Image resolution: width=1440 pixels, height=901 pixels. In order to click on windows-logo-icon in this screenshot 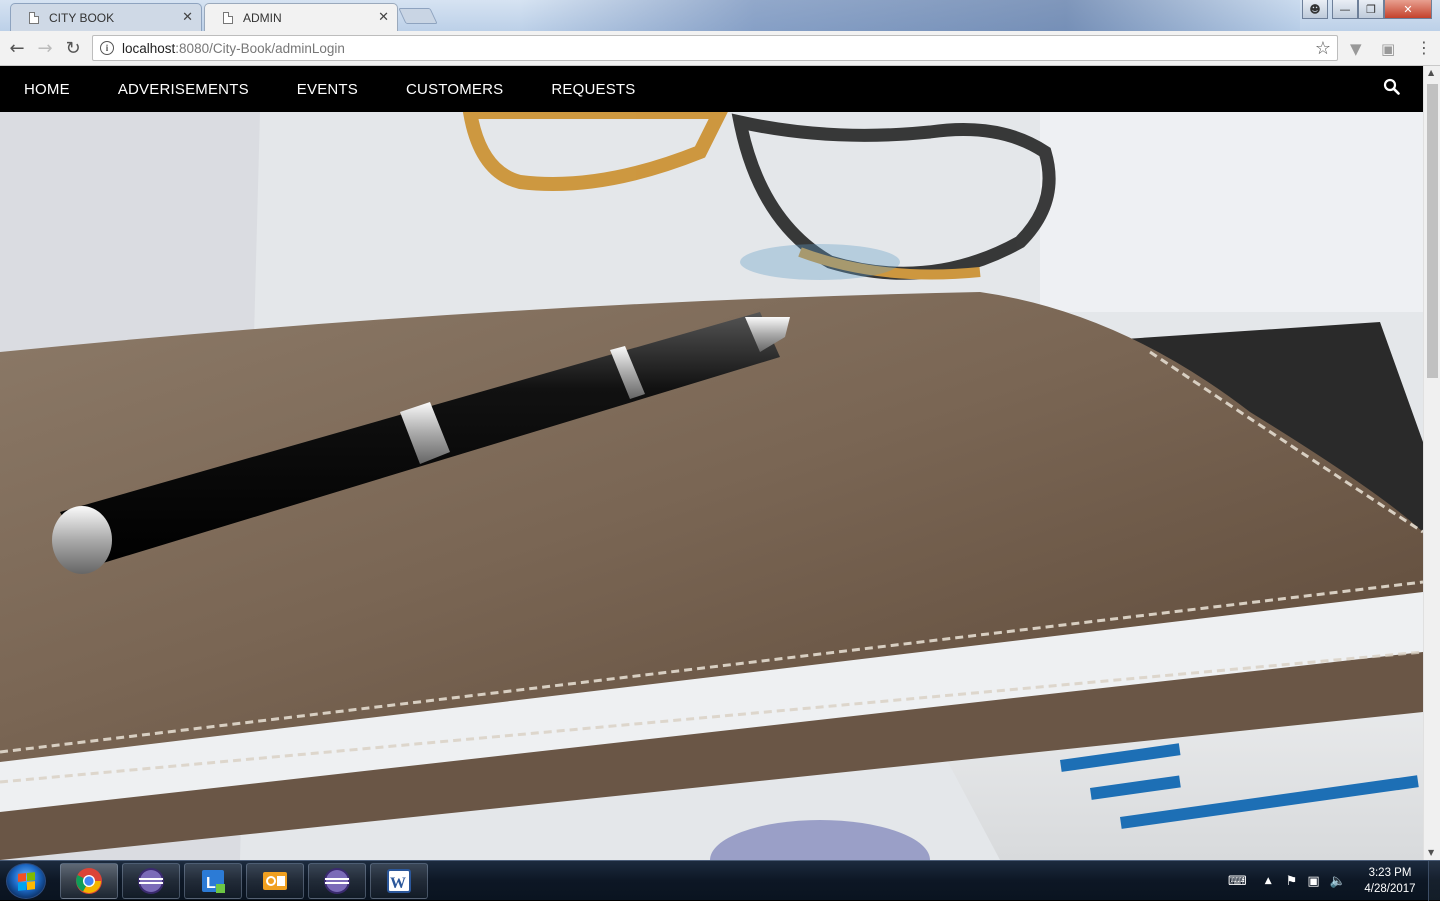, I will do `click(26, 881)`.